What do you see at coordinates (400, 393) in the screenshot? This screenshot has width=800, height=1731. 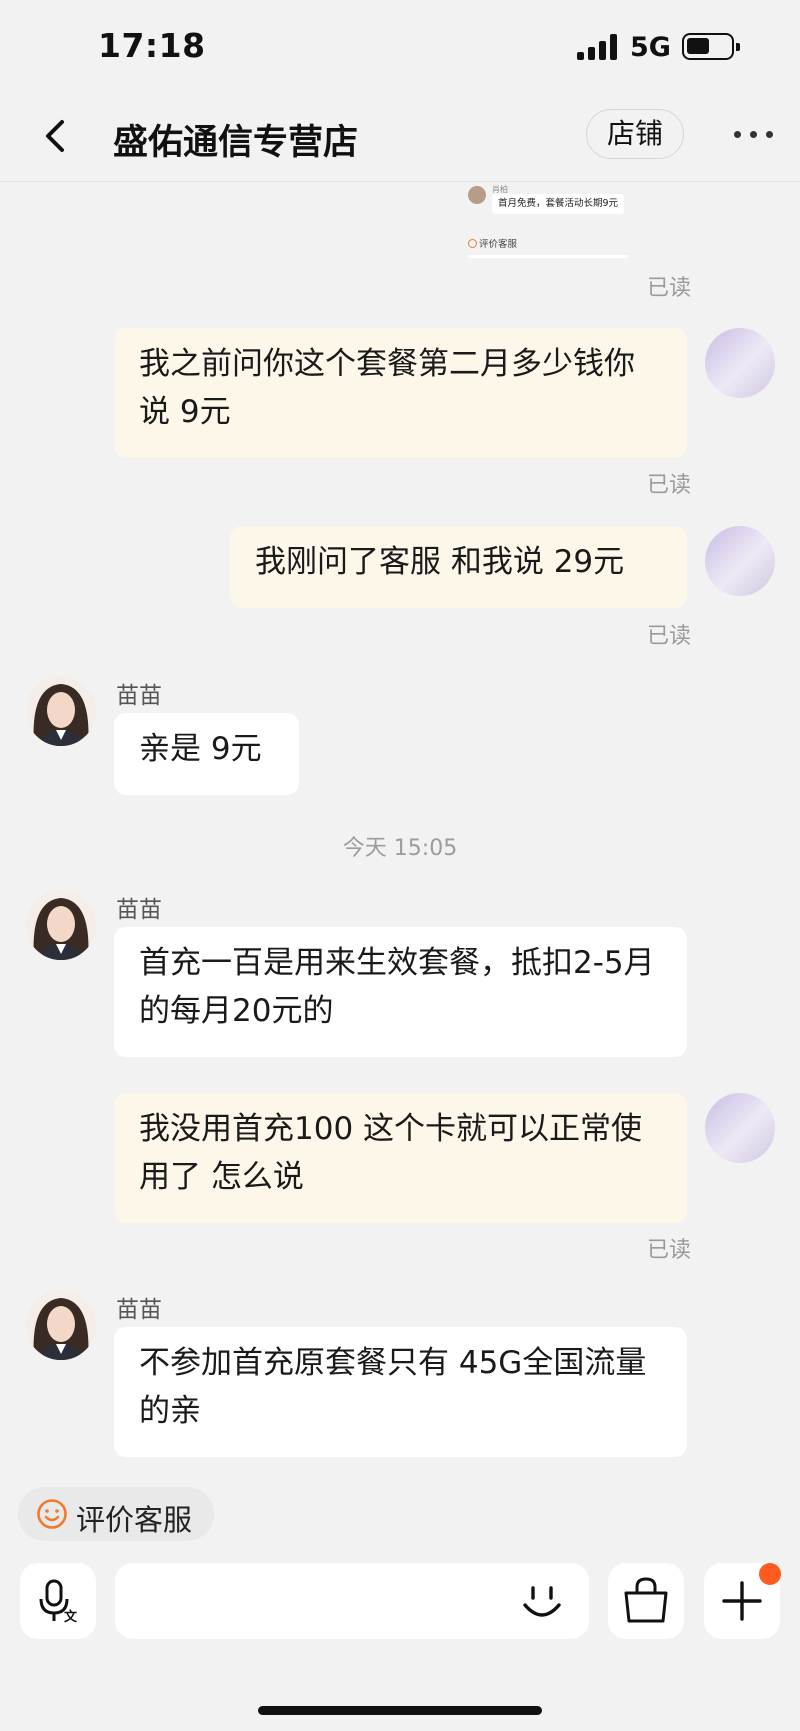 I see `my-message-bubble: 我之前问你这个套餐第二月多少钱你说 9元` at bounding box center [400, 393].